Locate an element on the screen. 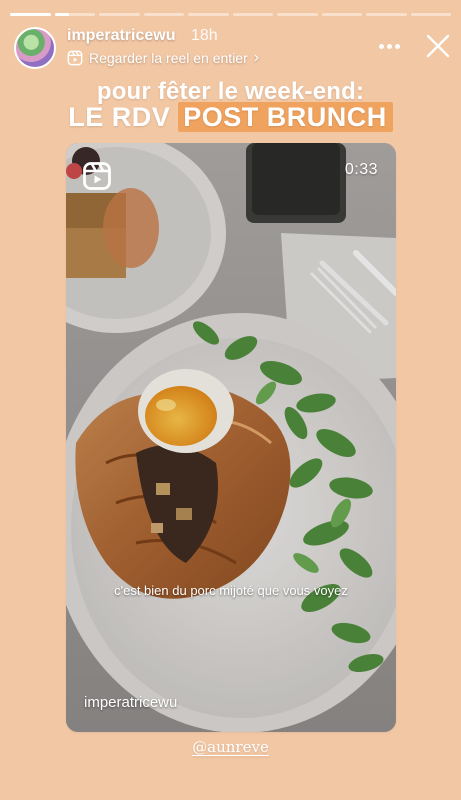 The image size is (461, 800). reel-duration: 0:33 is located at coordinates (361, 169).